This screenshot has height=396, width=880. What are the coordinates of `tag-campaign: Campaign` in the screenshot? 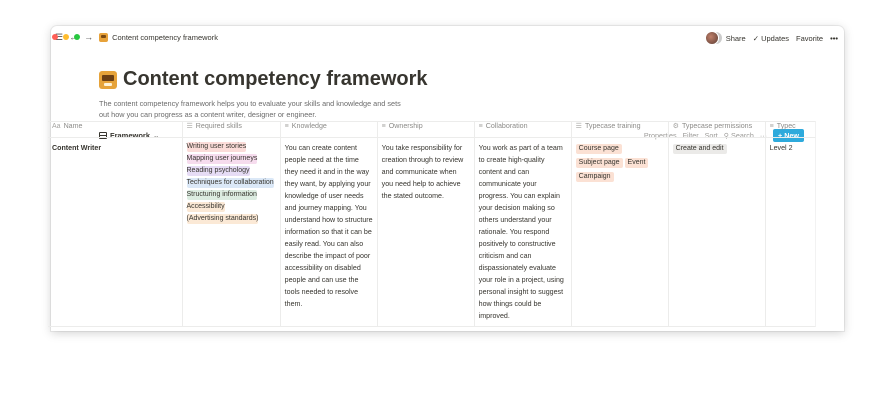 It's located at (594, 177).